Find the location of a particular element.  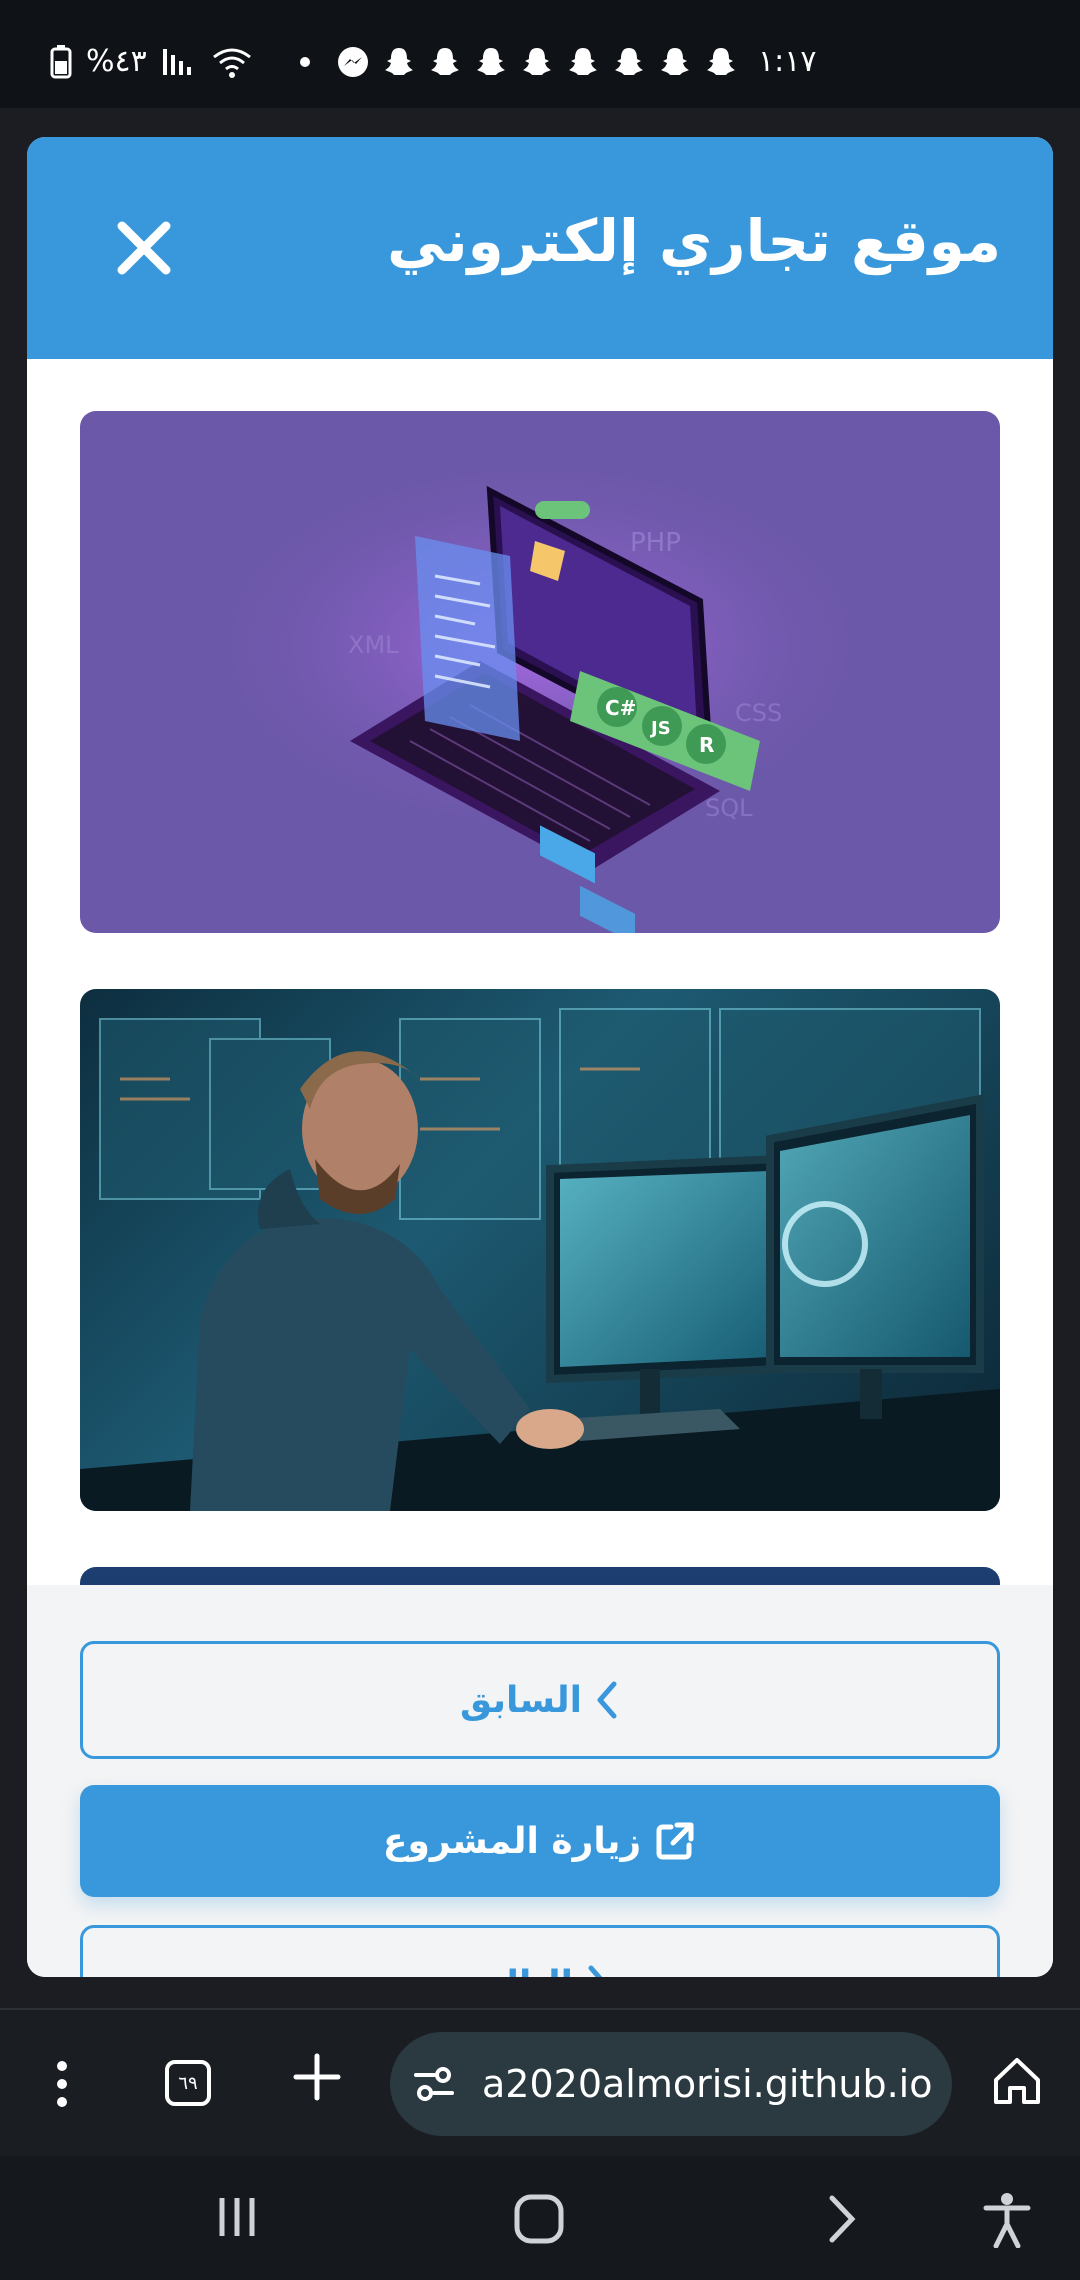

dialog-header: موقع تجاري إلكتروني is located at coordinates (540, 248).